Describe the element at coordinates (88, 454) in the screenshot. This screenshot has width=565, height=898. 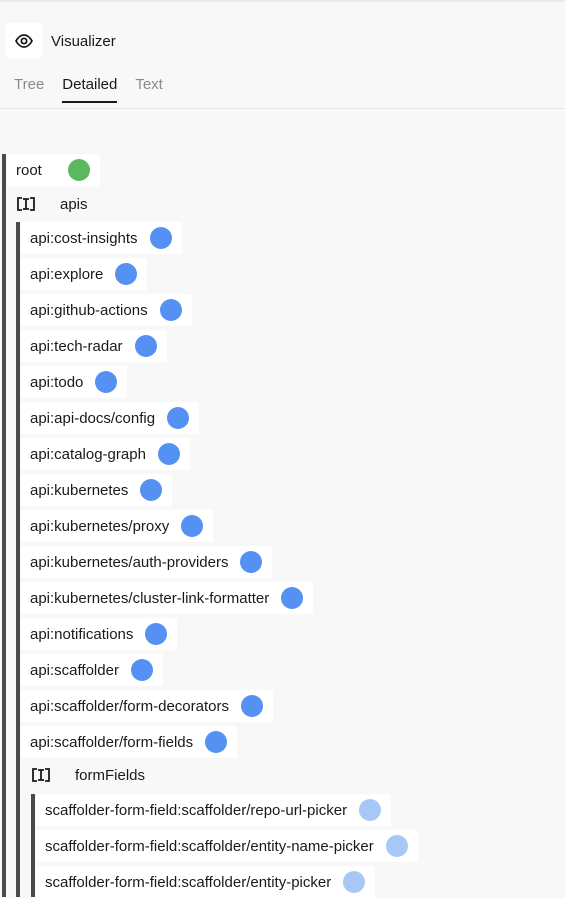
I see `node-label: api:catalog-graph` at that location.